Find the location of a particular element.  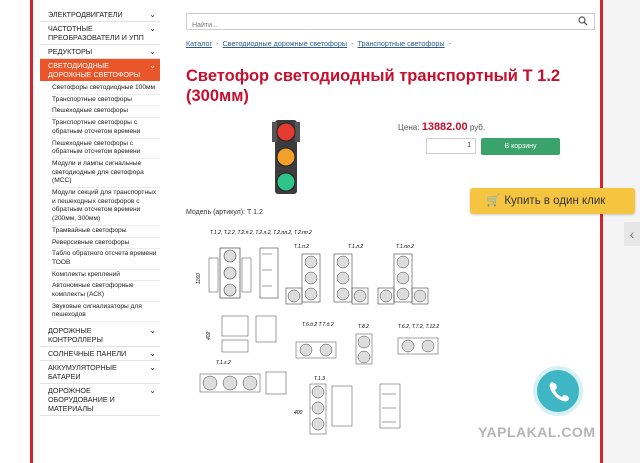

sidebar-item-frequency-converters: ЧАСТОТНЫЕ ПРЕОБРАЗОВАТЕЛИ И УПП ⌄ is located at coordinates (100, 33).